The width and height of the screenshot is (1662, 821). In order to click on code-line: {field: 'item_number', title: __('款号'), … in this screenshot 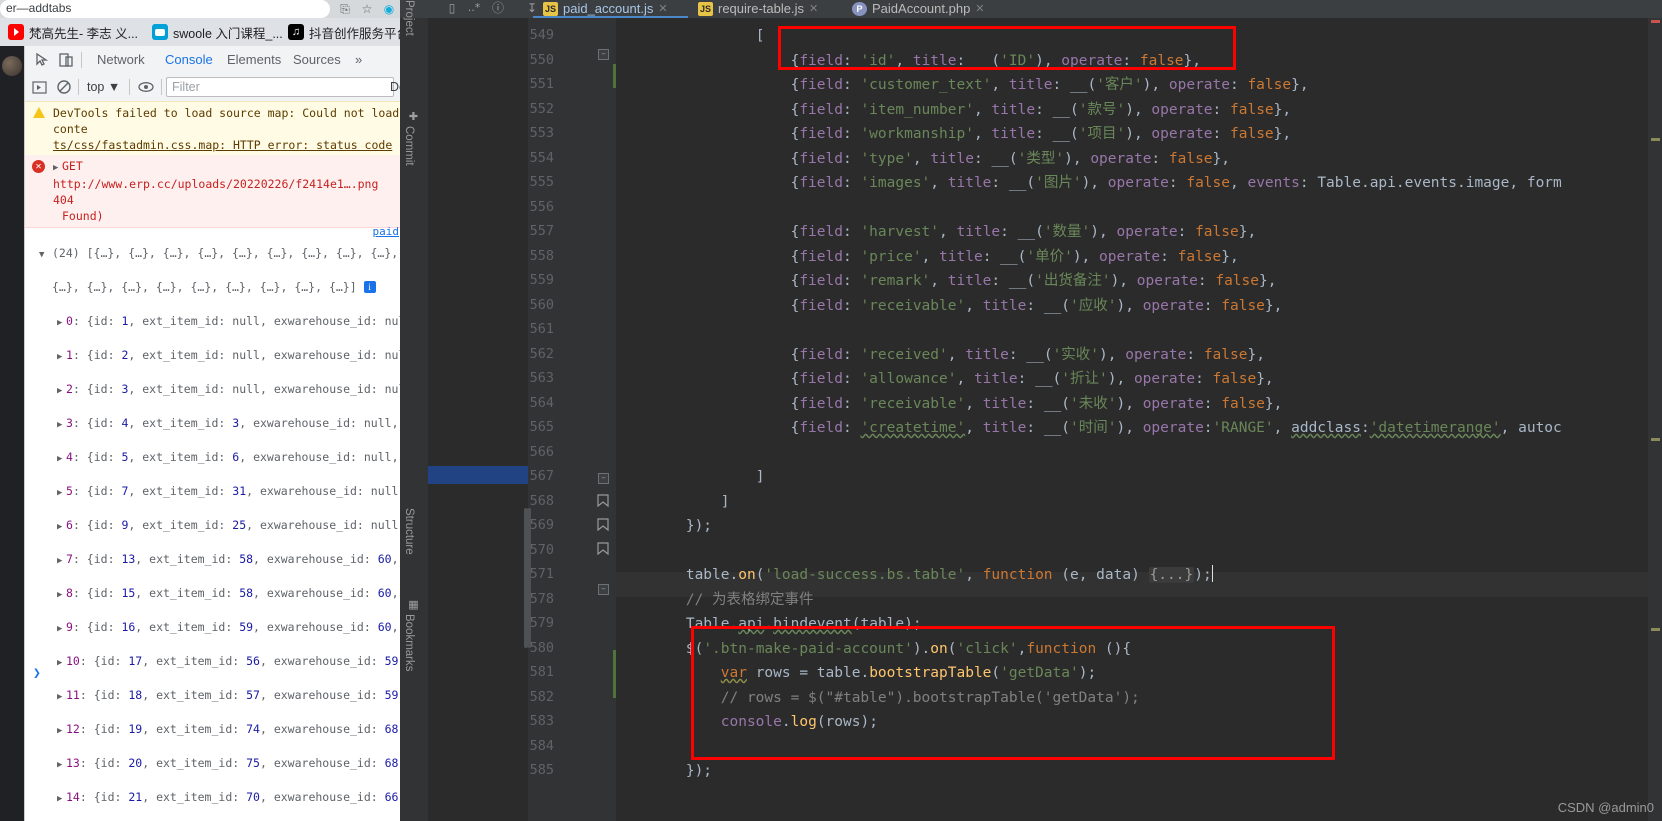, I will do `click(954, 110)`.